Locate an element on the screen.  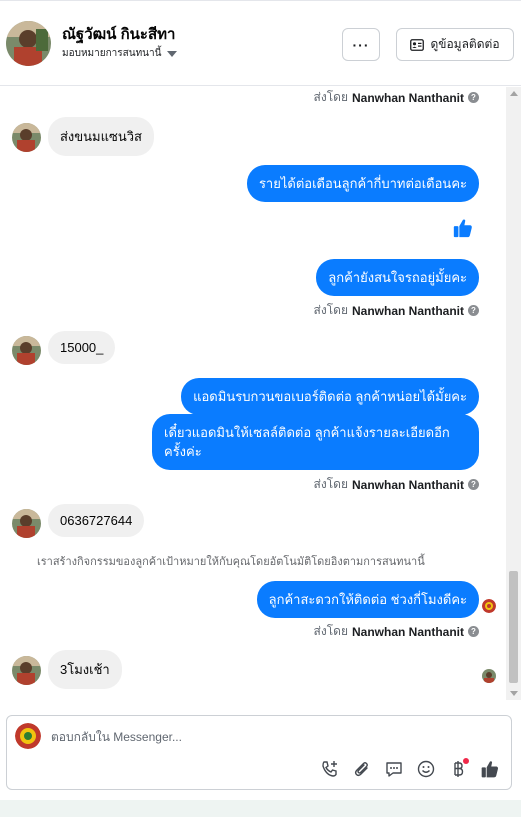
scrollbar-thumb is located at coordinates (513, 627).